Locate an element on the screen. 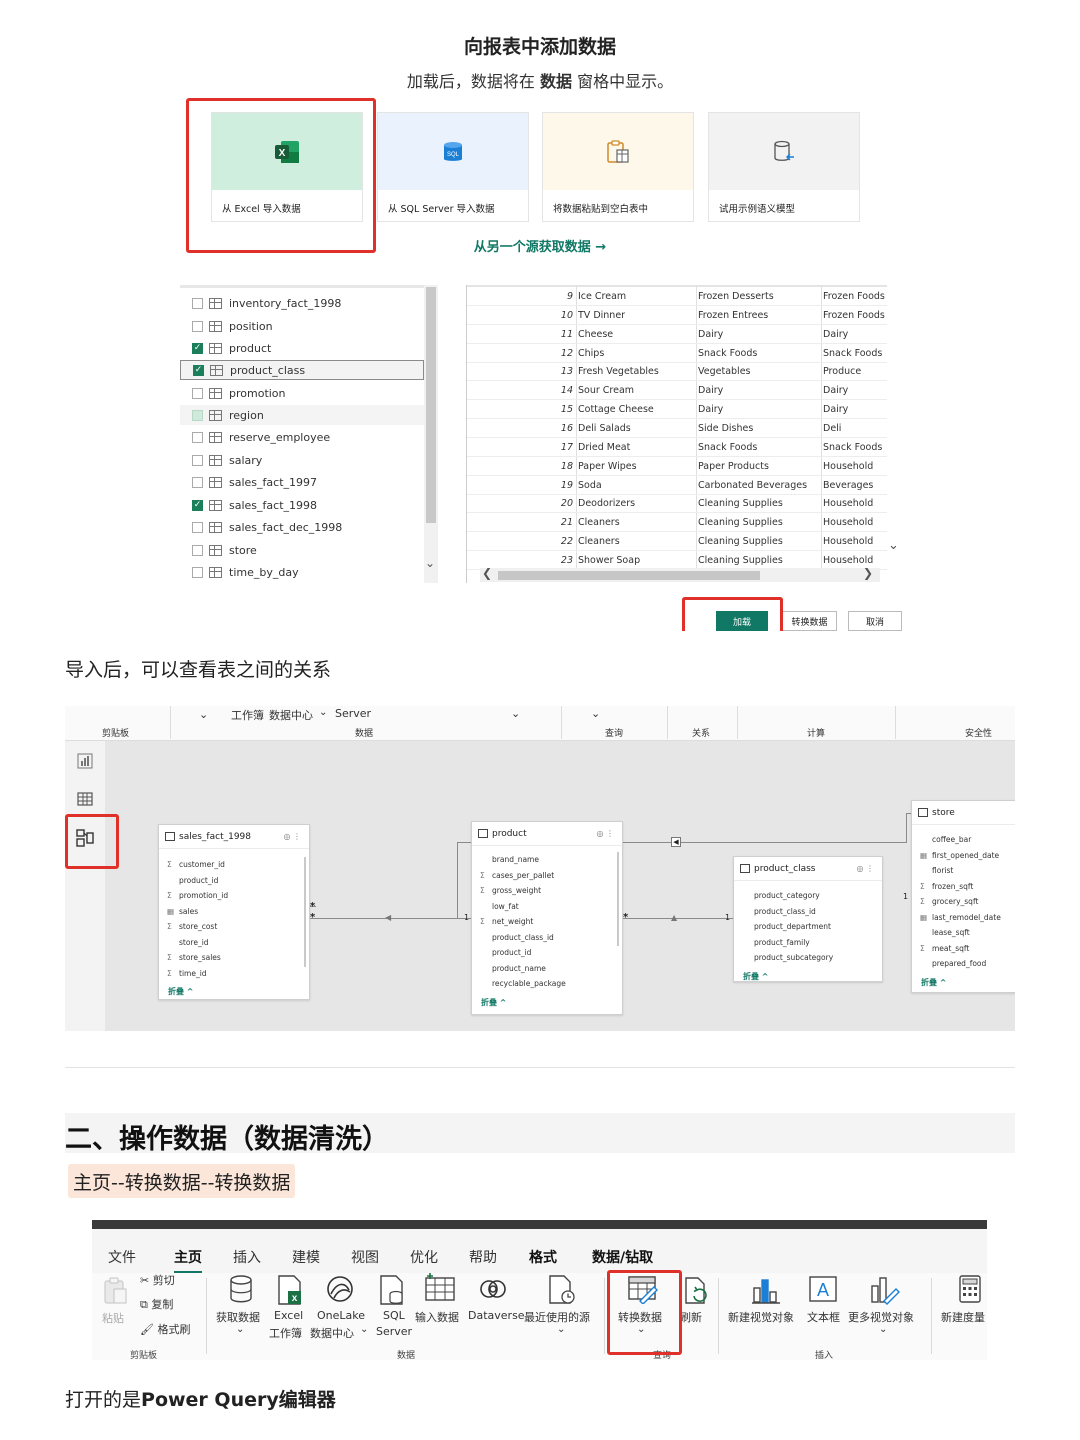  field-last-remodel-date: ▦ last_remodel_date is located at coordinates (960, 917).